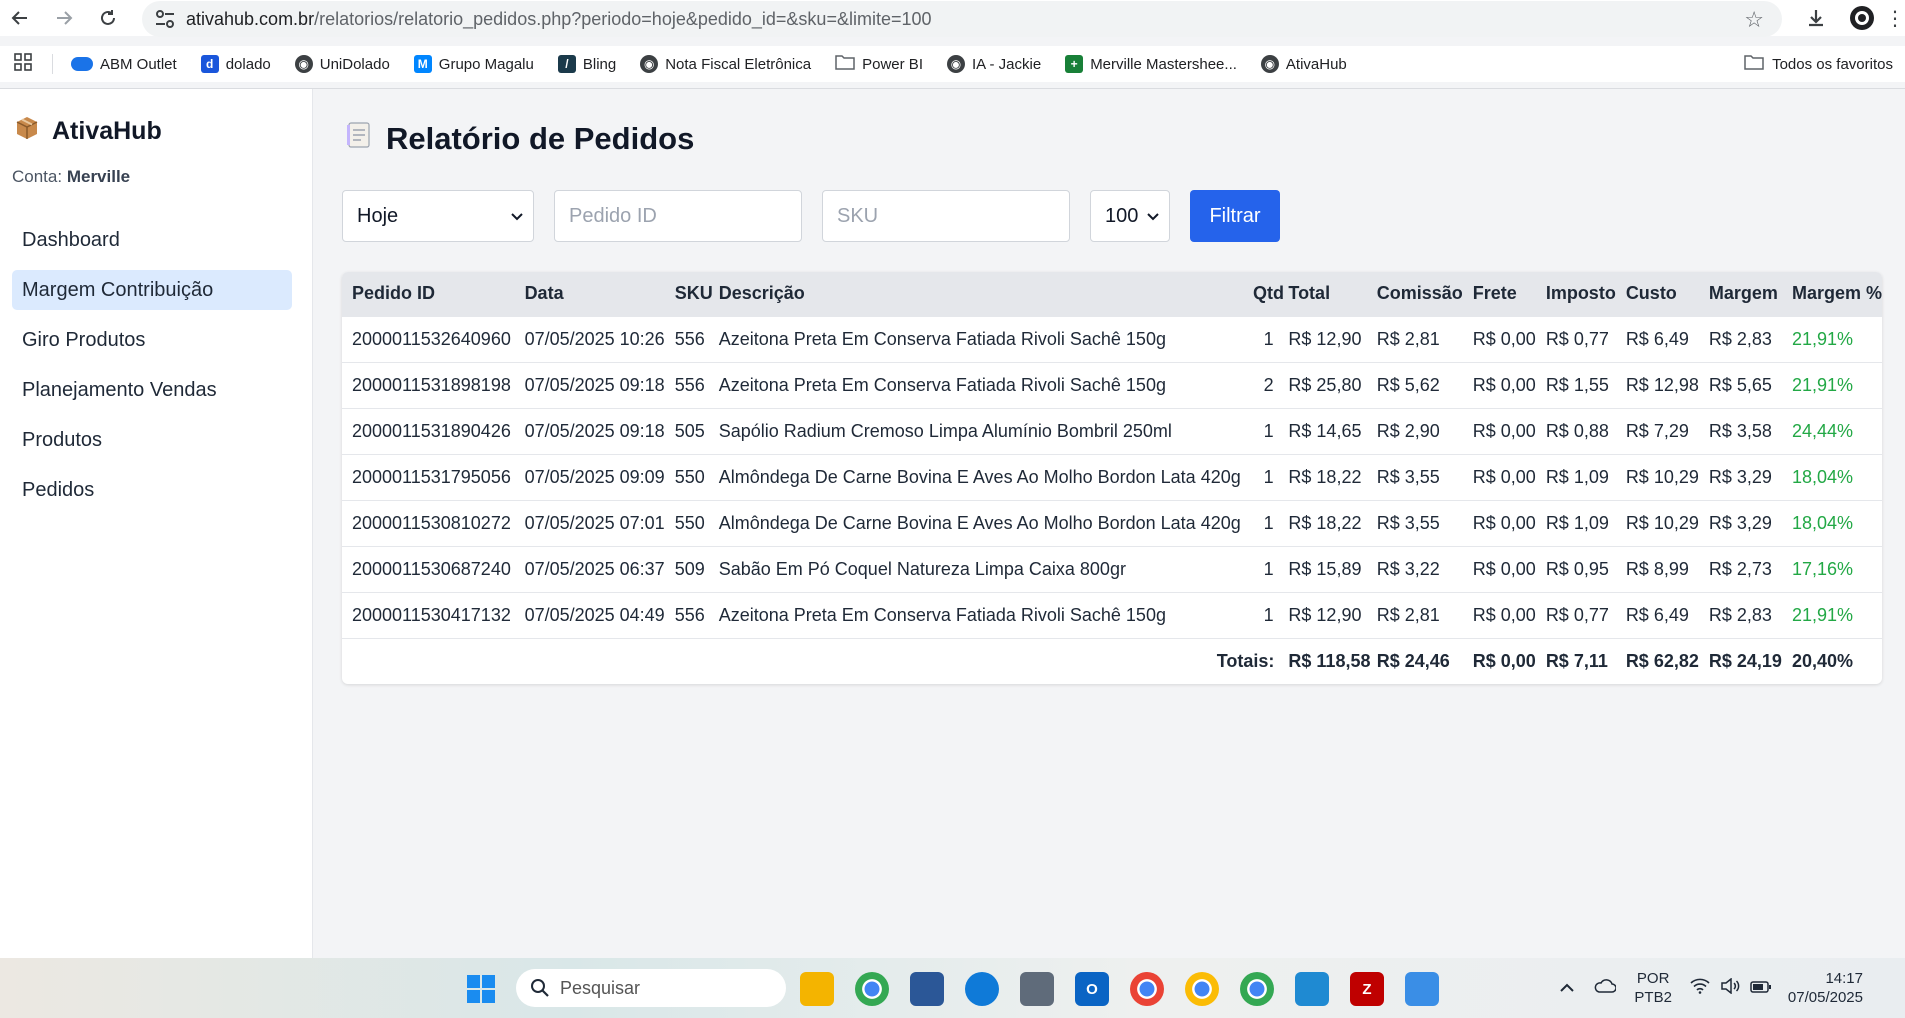 The width and height of the screenshot is (1905, 1018). What do you see at coordinates (1575, 614) in the screenshot?
I see `imposto-cell: R$ 0,77` at bounding box center [1575, 614].